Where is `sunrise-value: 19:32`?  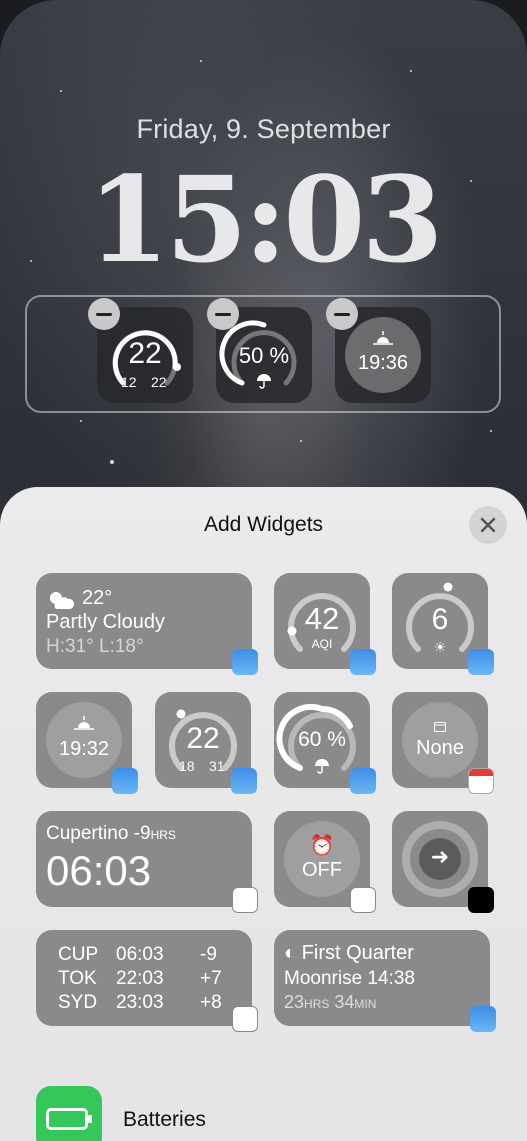 sunrise-value: 19:32 is located at coordinates (84, 749).